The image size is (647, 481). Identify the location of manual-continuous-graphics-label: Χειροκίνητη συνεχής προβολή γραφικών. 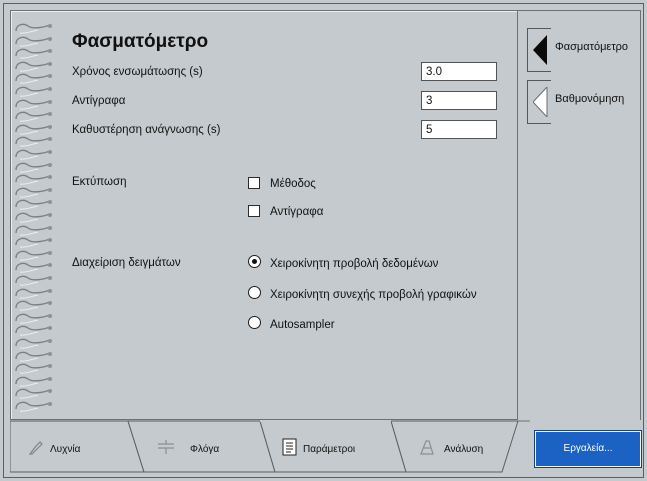
(373, 295).